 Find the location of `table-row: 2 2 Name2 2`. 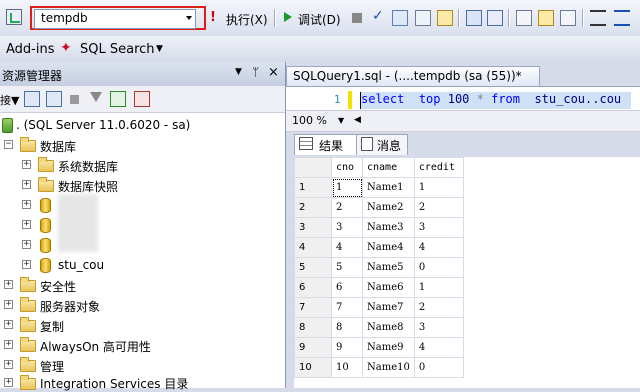

table-row: 2 2 Name2 2 is located at coordinates (379, 207).